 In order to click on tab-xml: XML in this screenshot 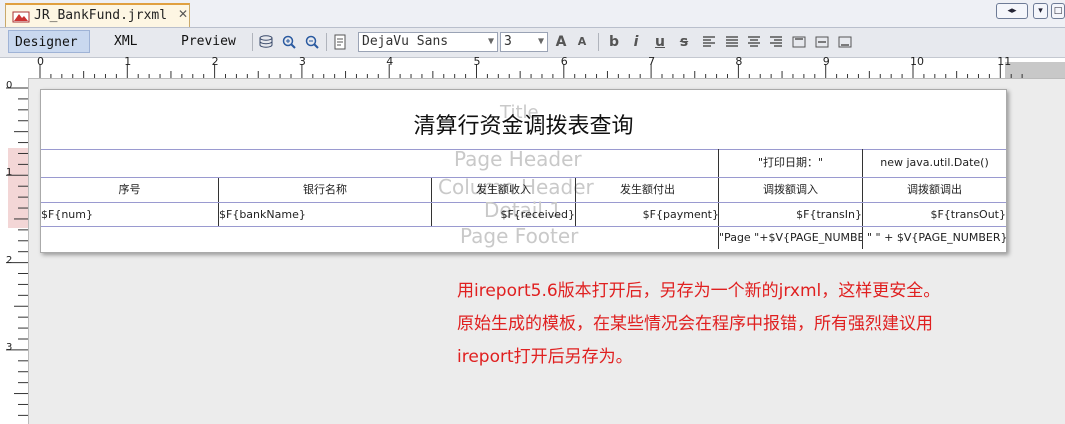, I will do `click(125, 41)`.